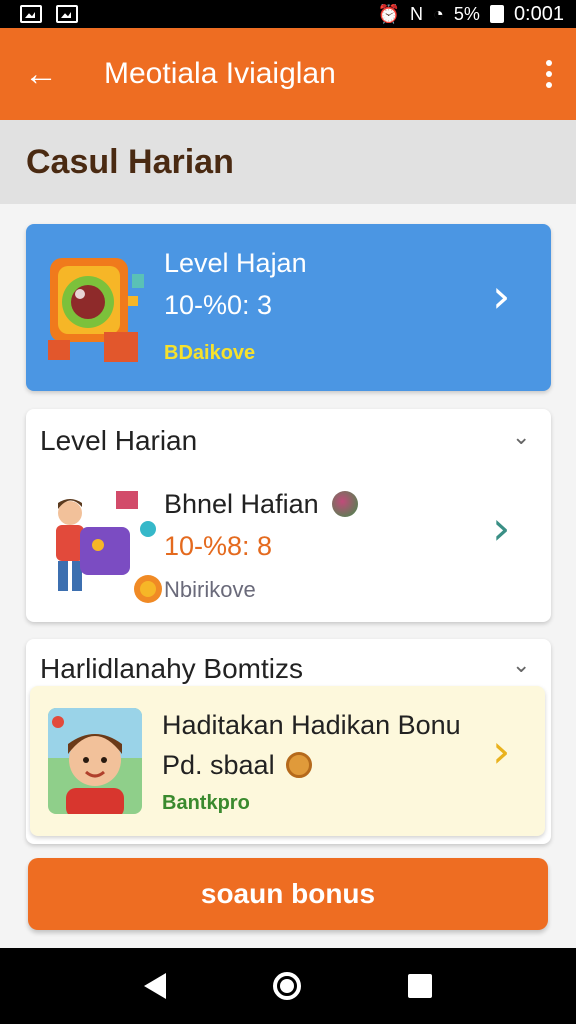  What do you see at coordinates (31, 14) in the screenshot?
I see `gallery-notification-icon` at bounding box center [31, 14].